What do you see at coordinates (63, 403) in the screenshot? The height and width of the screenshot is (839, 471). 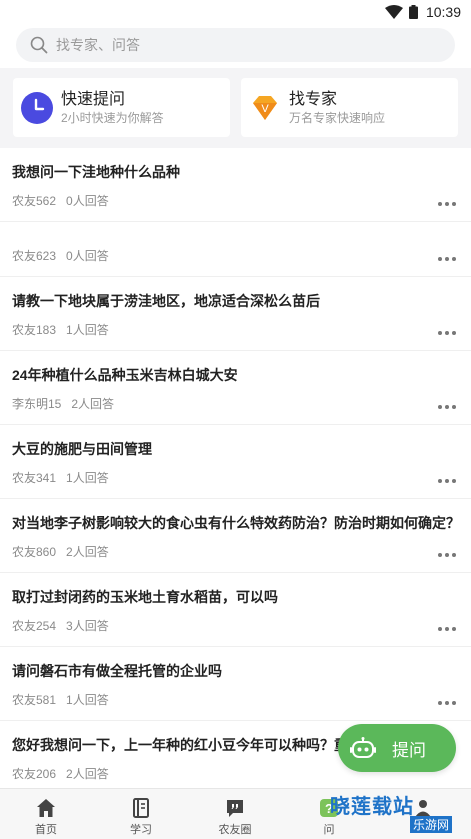 I see `question-meta: 李东明15 2人回答` at bounding box center [63, 403].